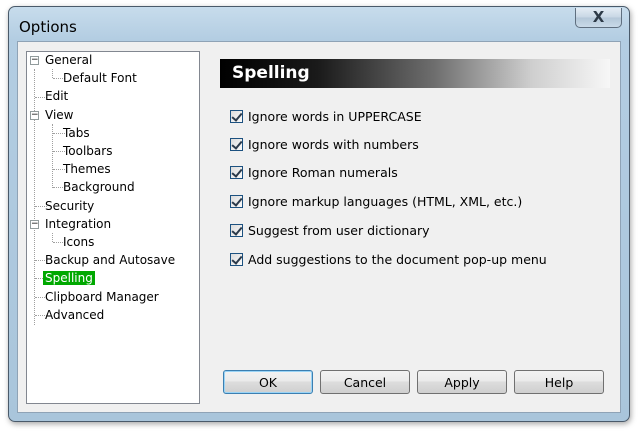 The width and height of the screenshot is (640, 436). I want to click on section-header: Spelling, so click(415, 73).